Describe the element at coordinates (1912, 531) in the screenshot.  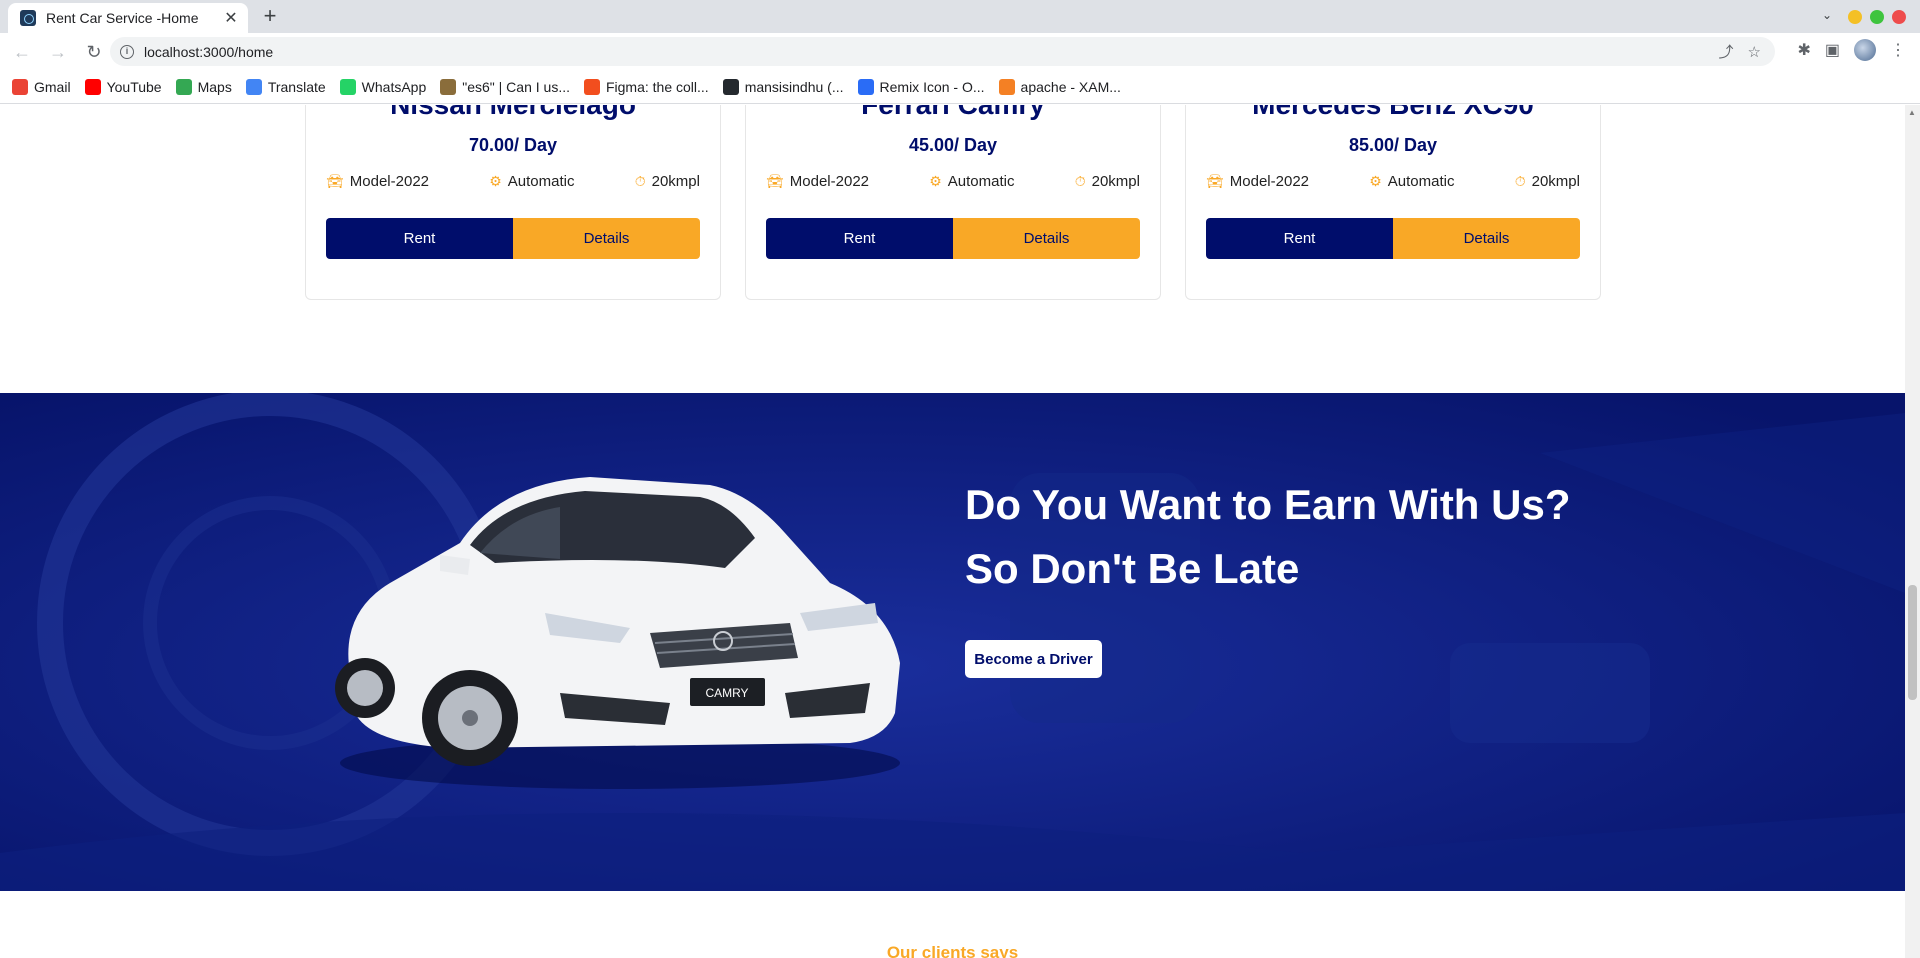
I see `page-scrollbar: ▲` at that location.